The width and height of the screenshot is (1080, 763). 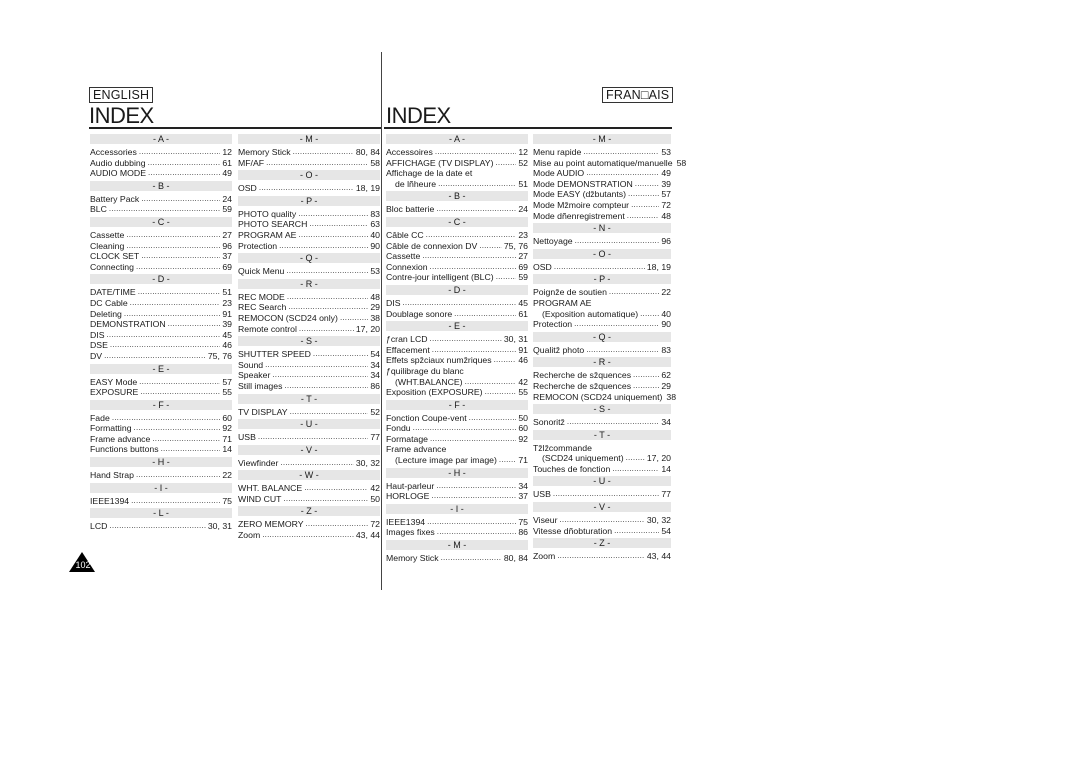 I want to click on letter-section-header: - L -, so click(x=161, y=513).